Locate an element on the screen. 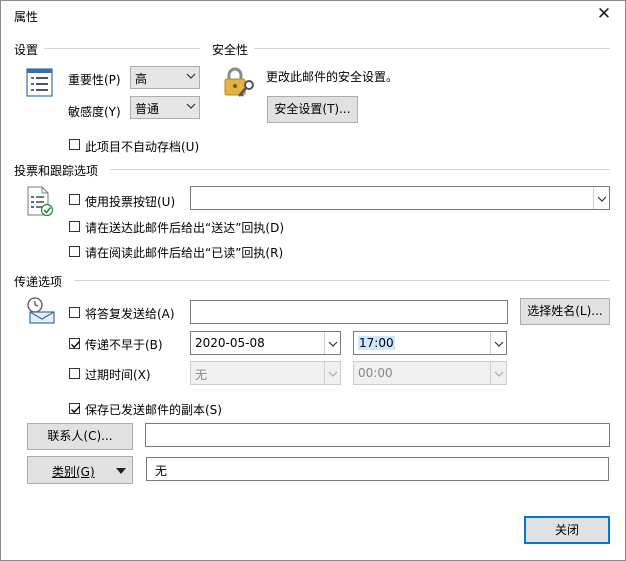  deliver-after-date: 2020-05-08 is located at coordinates (230, 343).